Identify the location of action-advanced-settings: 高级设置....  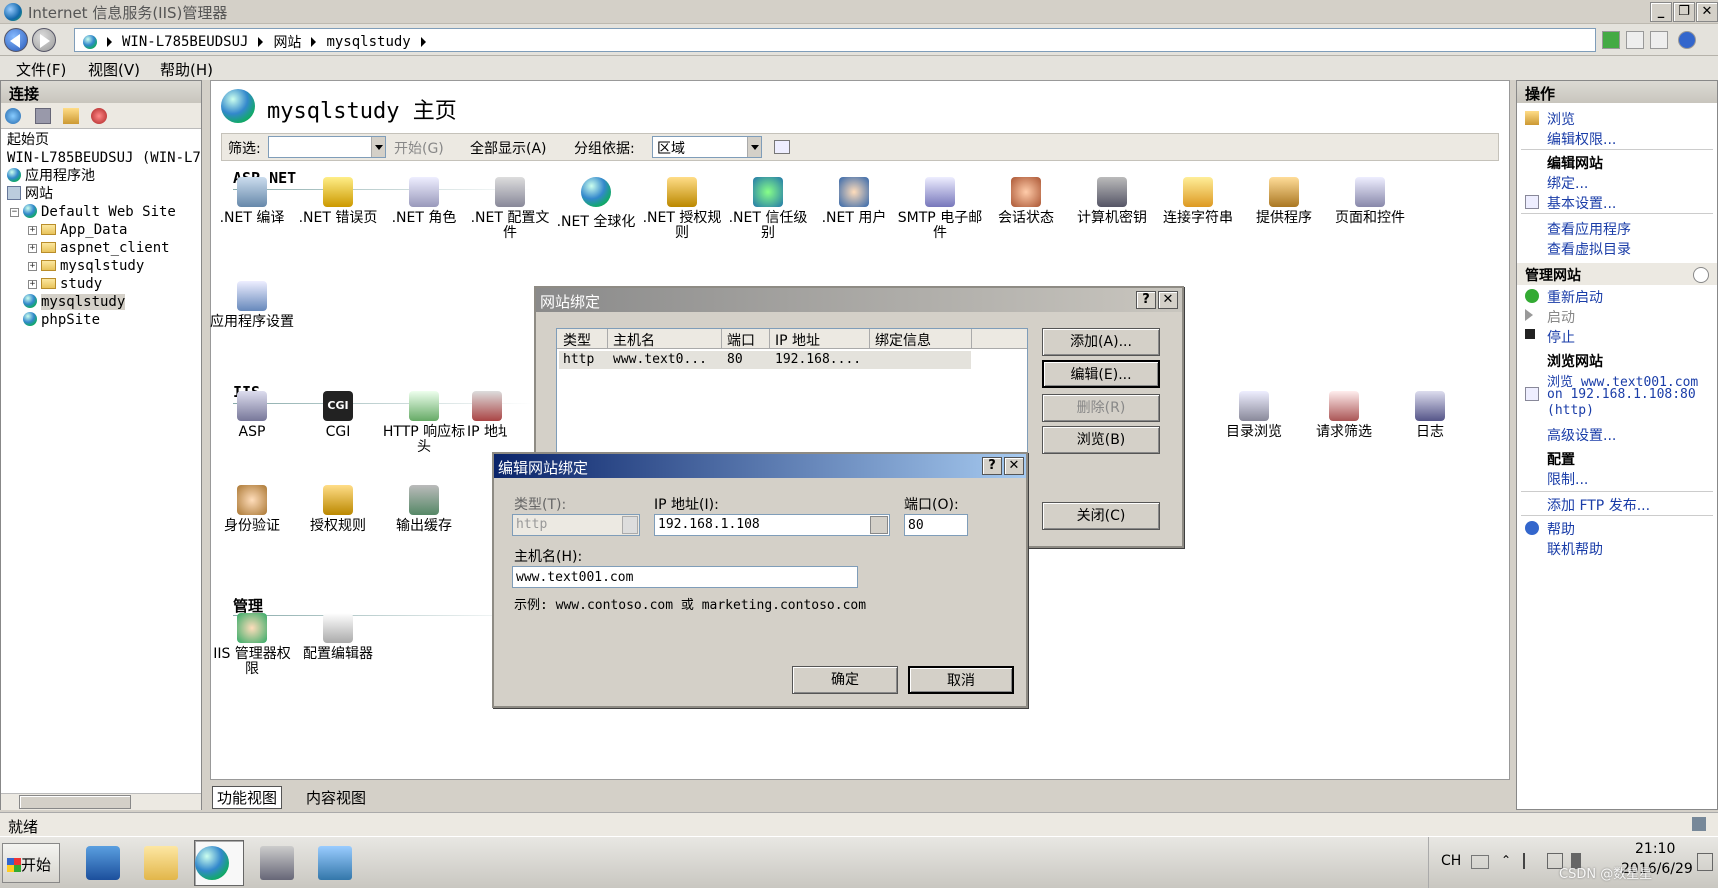
(1581, 435).